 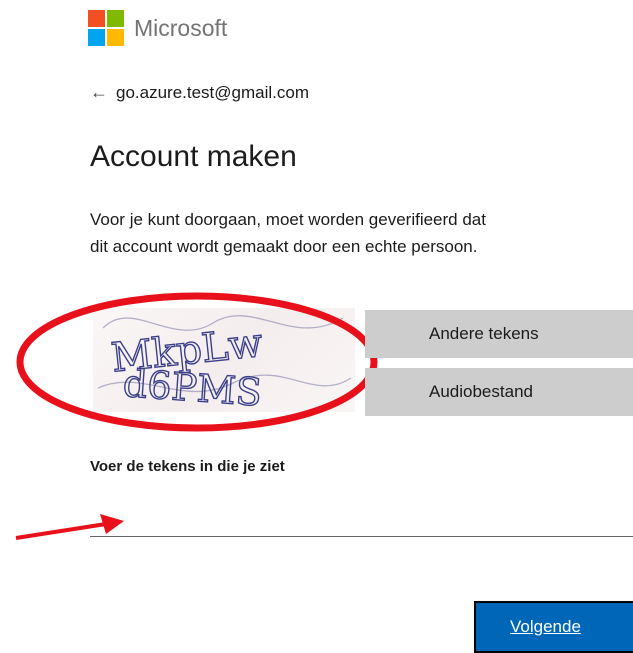 What do you see at coordinates (193, 156) in the screenshot?
I see `page-title: Account maken` at bounding box center [193, 156].